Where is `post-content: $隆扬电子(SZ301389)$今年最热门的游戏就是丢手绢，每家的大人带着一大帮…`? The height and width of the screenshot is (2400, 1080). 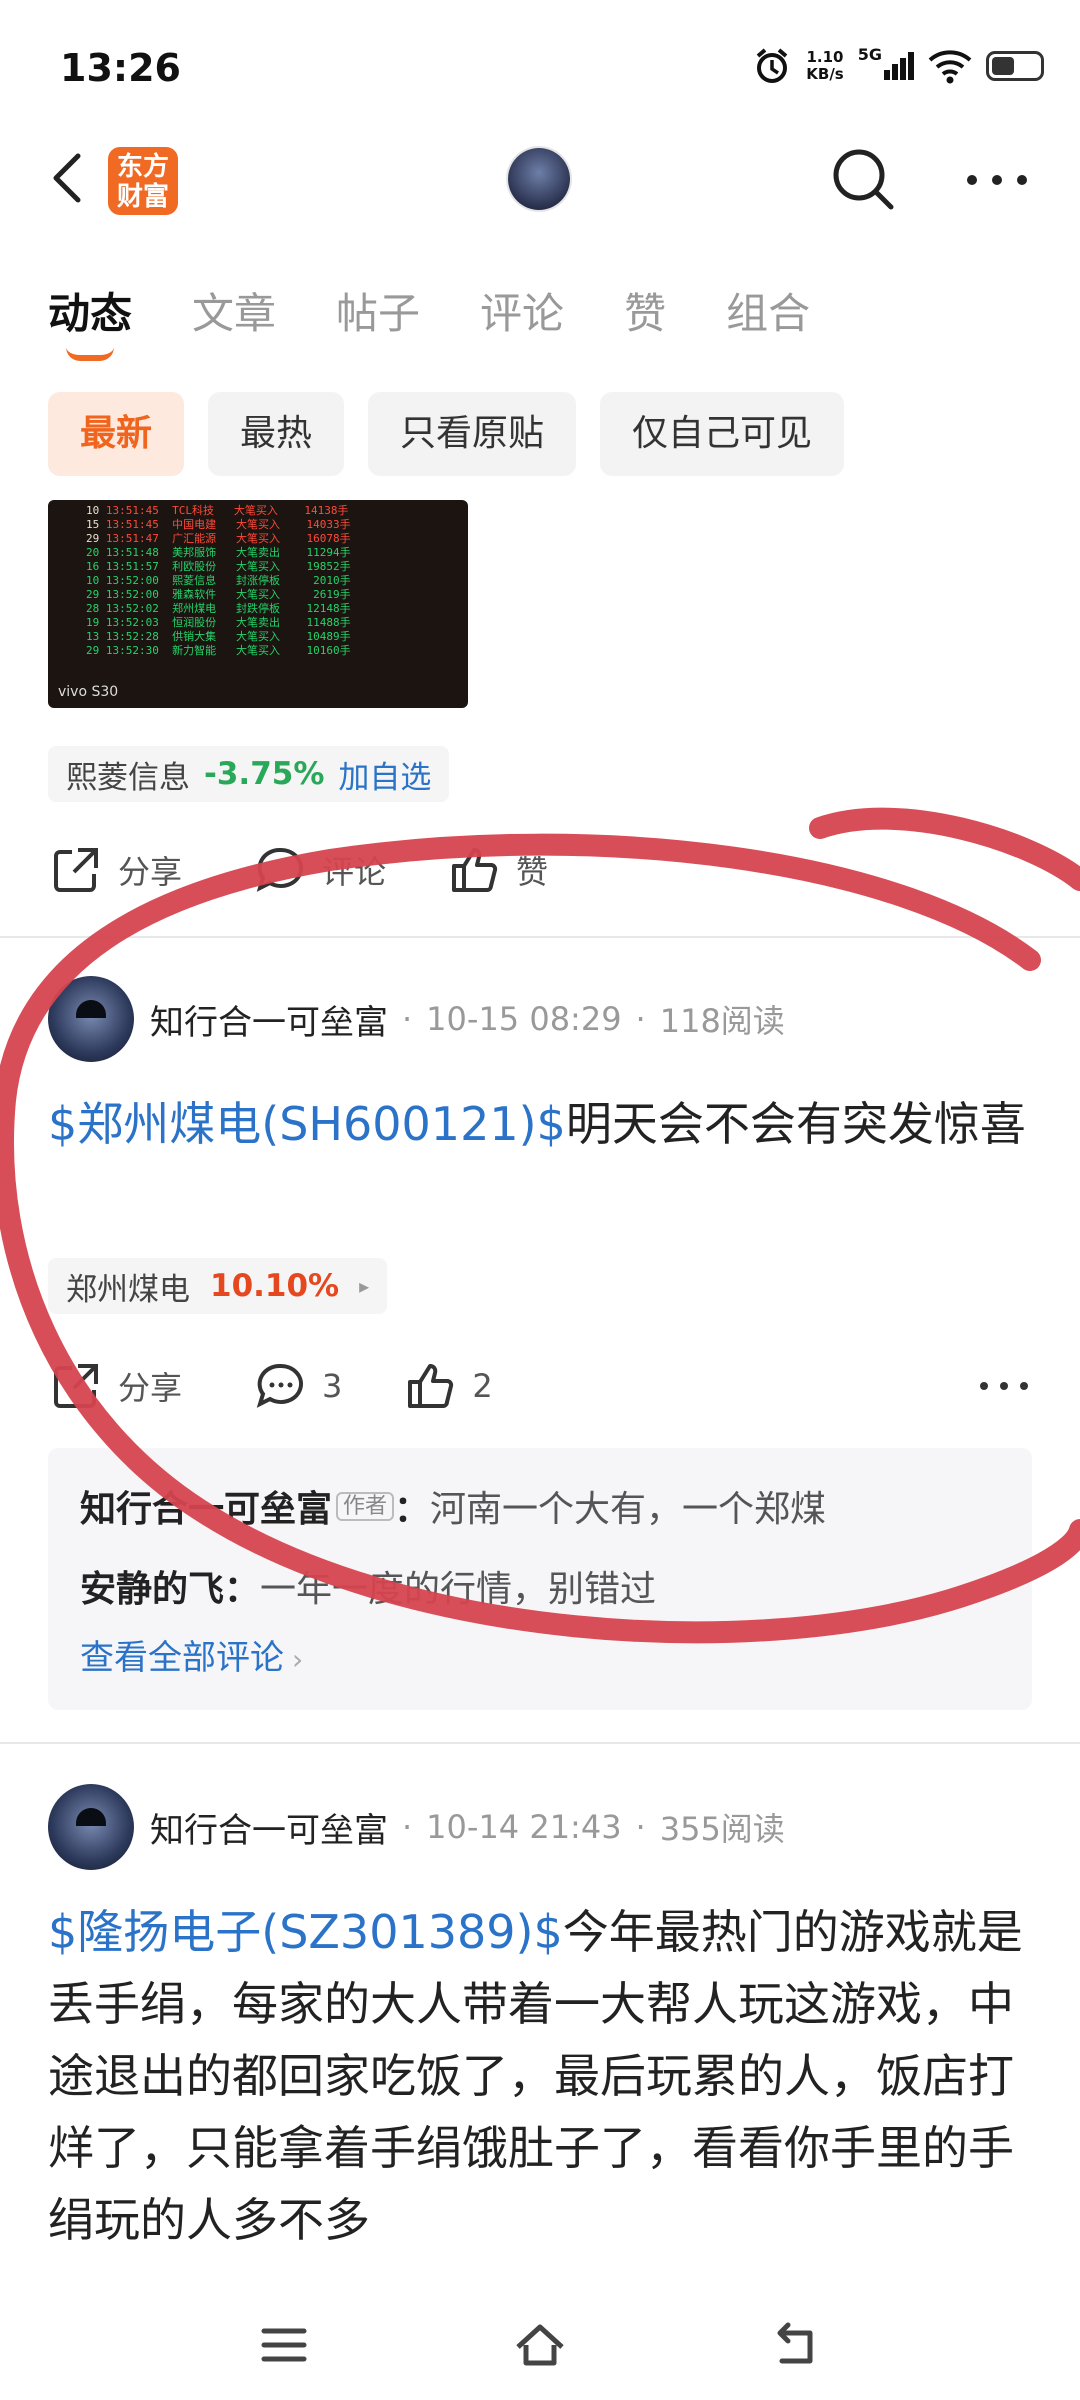
post-content: $隆扬电子(SZ301389)$今年最热门的游戏就是丢手绢，每家的大人带着一大帮… is located at coordinates (543, 2076).